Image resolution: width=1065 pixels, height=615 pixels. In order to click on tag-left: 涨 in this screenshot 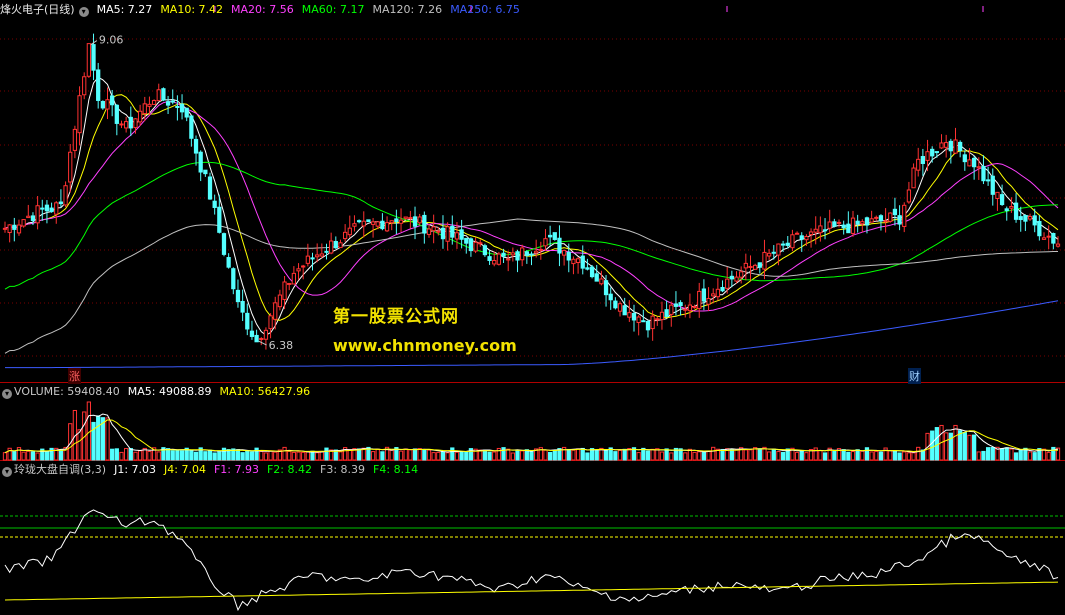, I will do `click(74, 376)`.